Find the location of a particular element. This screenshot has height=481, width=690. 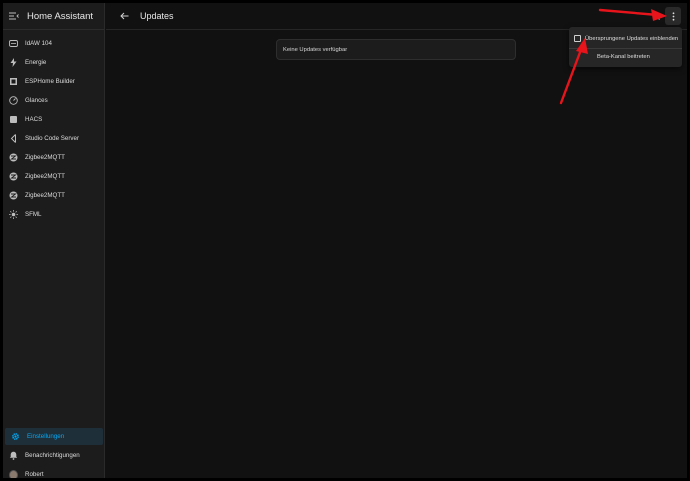

show-skipped-checkbox is located at coordinates (577, 38).